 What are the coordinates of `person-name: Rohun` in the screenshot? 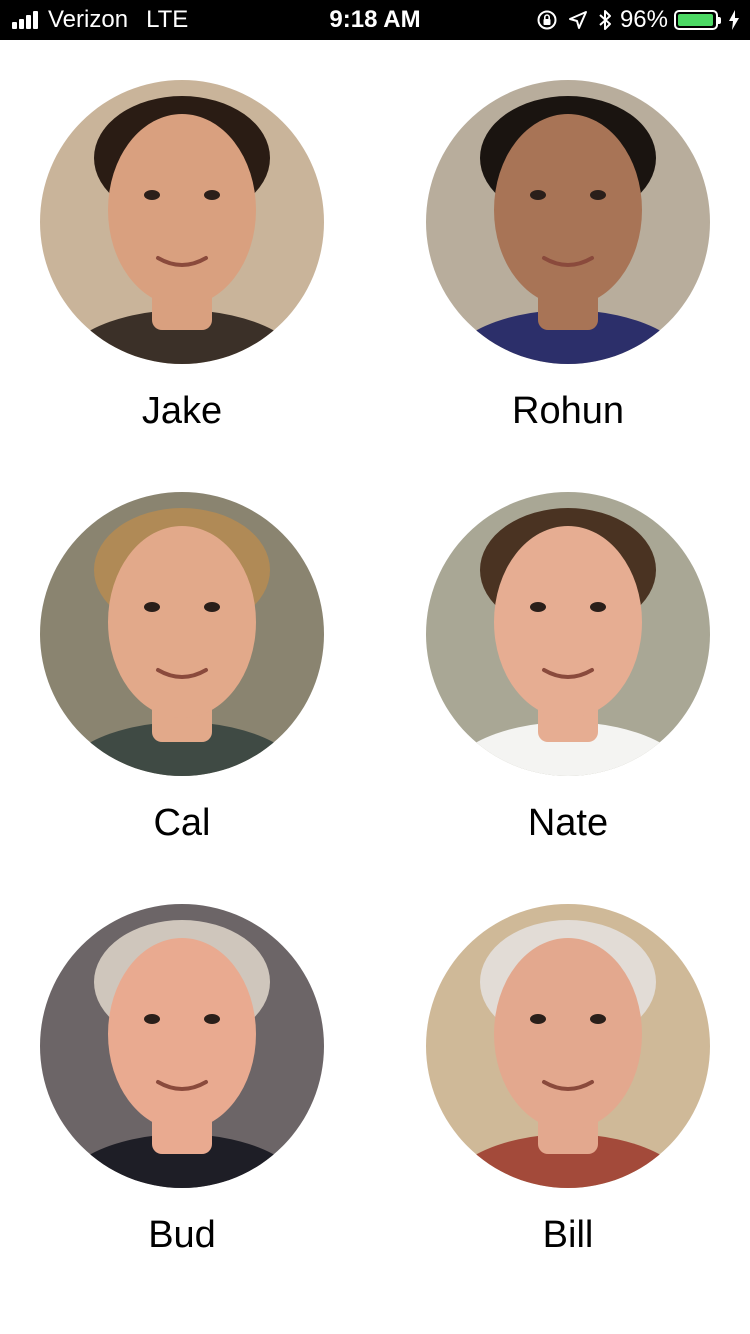 It's located at (568, 411).